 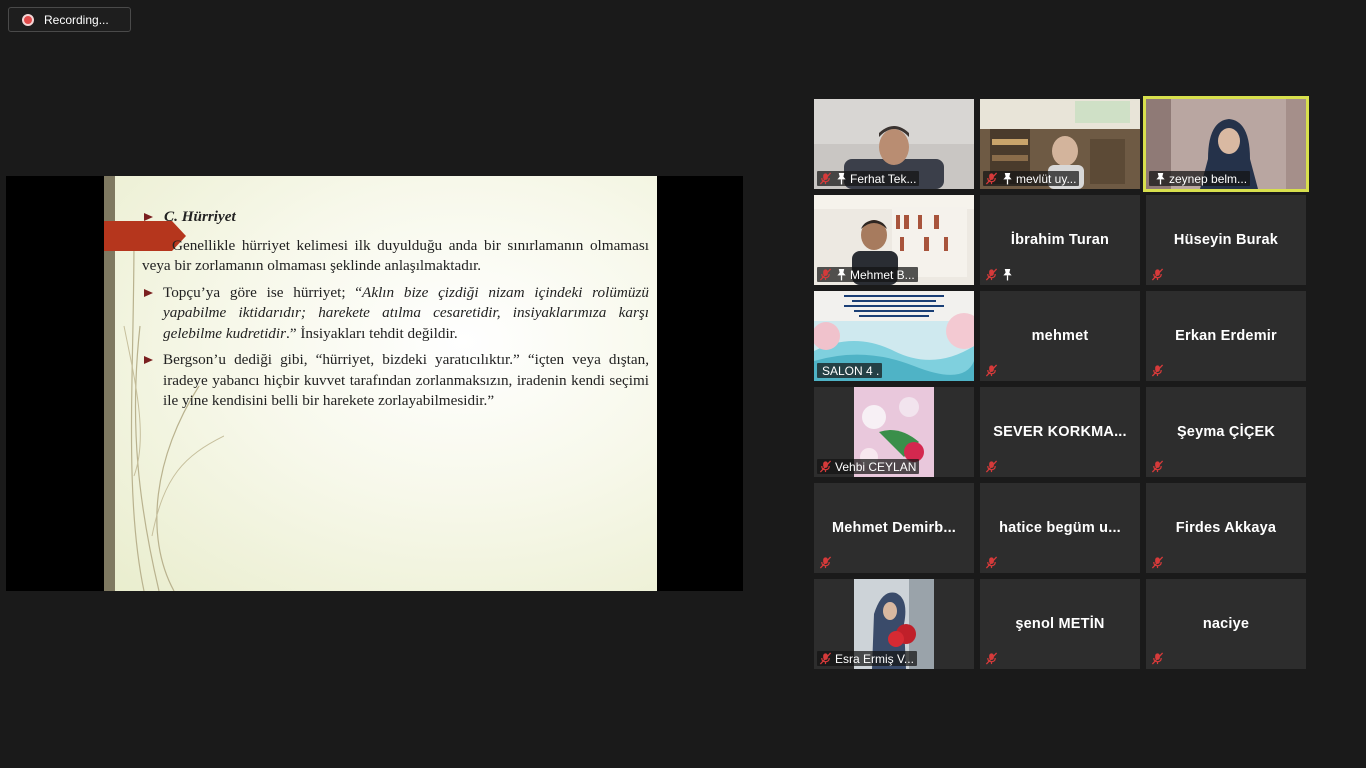 What do you see at coordinates (28, 19) in the screenshot?
I see `record-icon` at bounding box center [28, 19].